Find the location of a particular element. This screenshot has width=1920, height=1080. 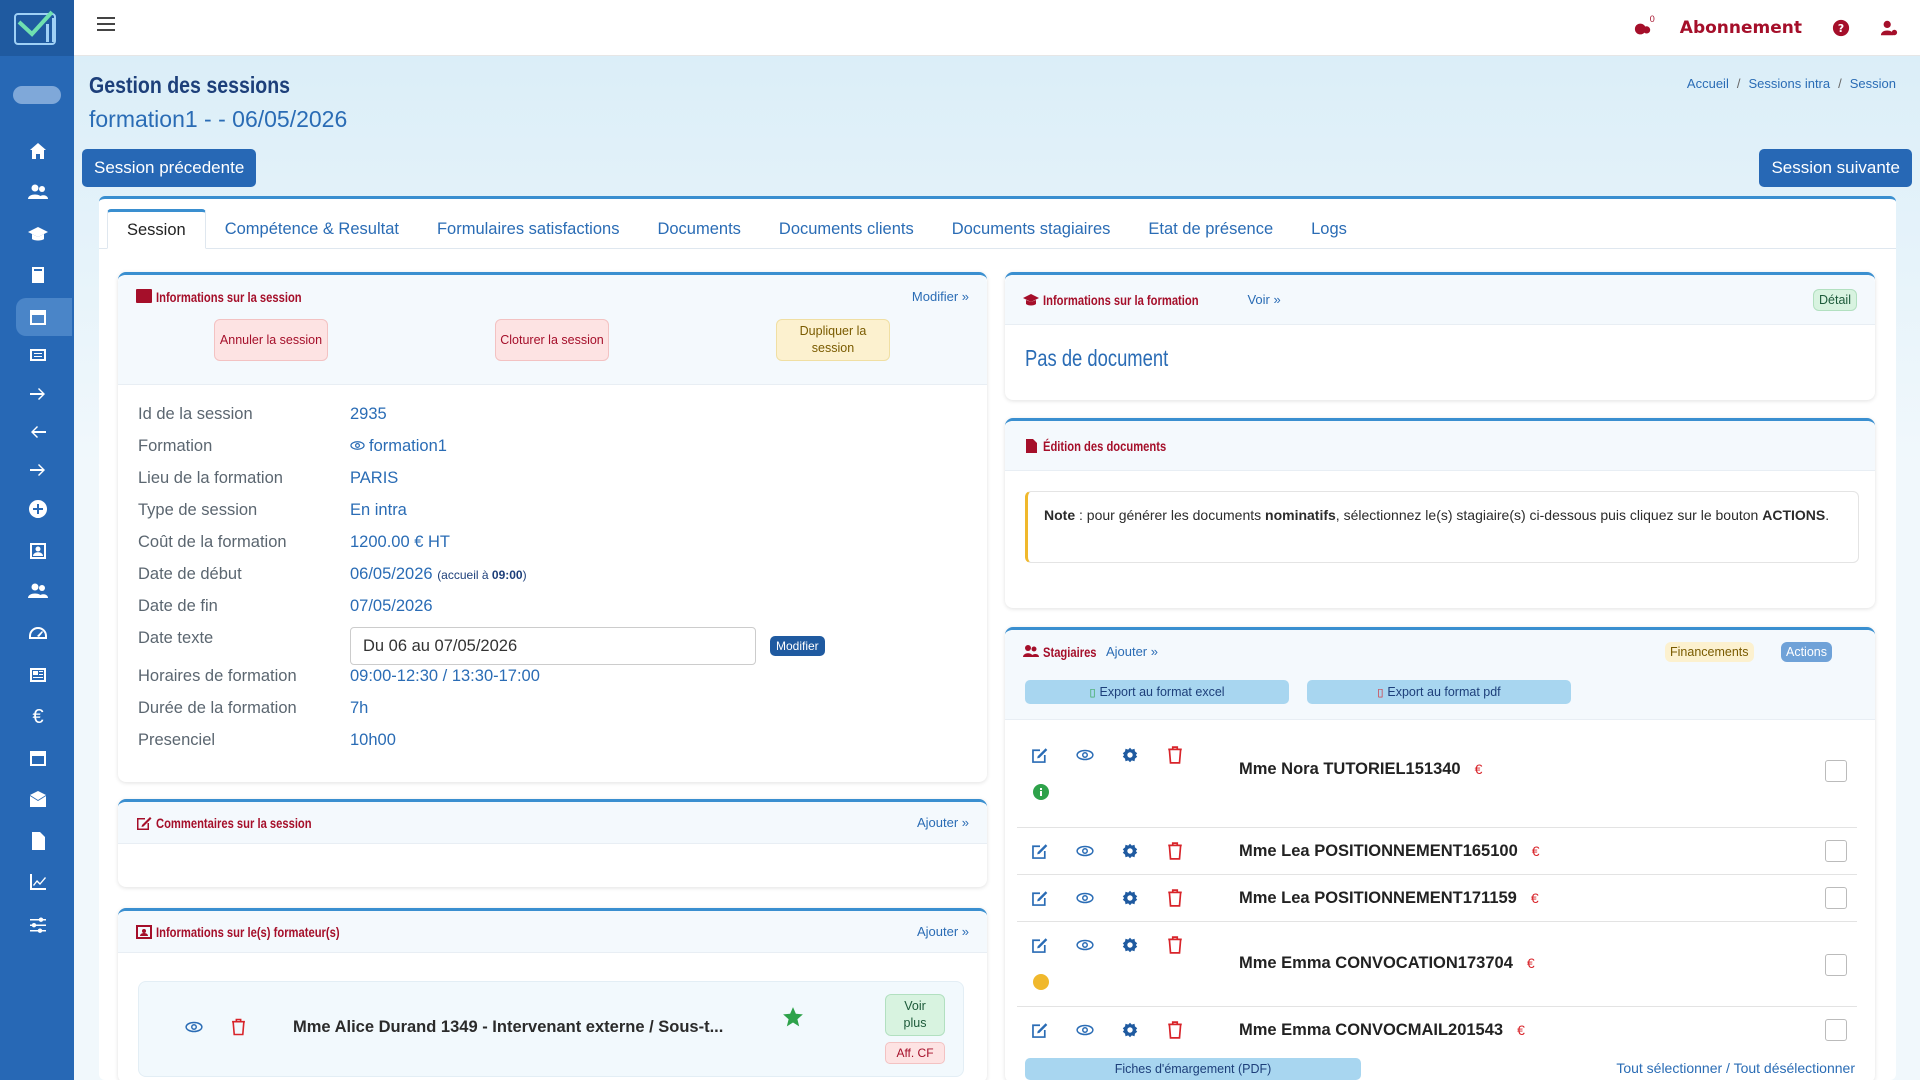

sidebar-item-home is located at coordinates (38, 151).